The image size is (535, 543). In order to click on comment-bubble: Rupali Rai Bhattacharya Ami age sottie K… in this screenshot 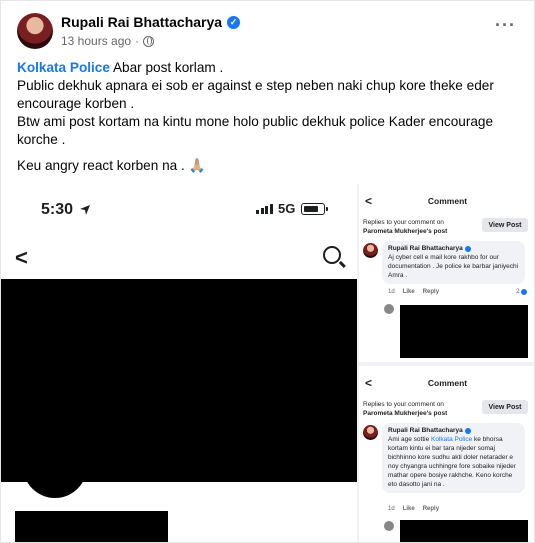, I will do `click(453, 458)`.